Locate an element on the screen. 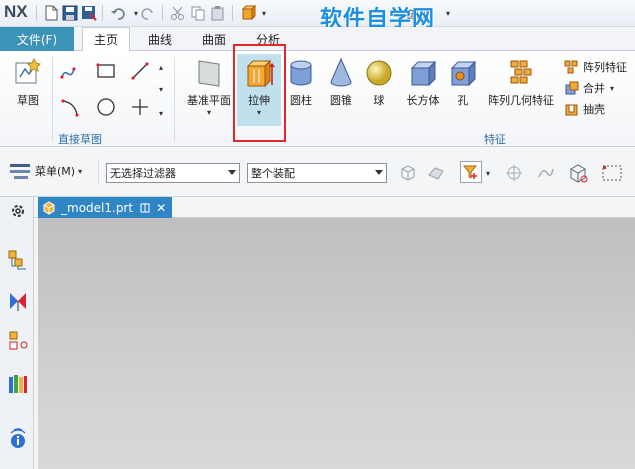 The height and width of the screenshot is (469, 635). sketch-button: 草图 is located at coordinates (28, 82).